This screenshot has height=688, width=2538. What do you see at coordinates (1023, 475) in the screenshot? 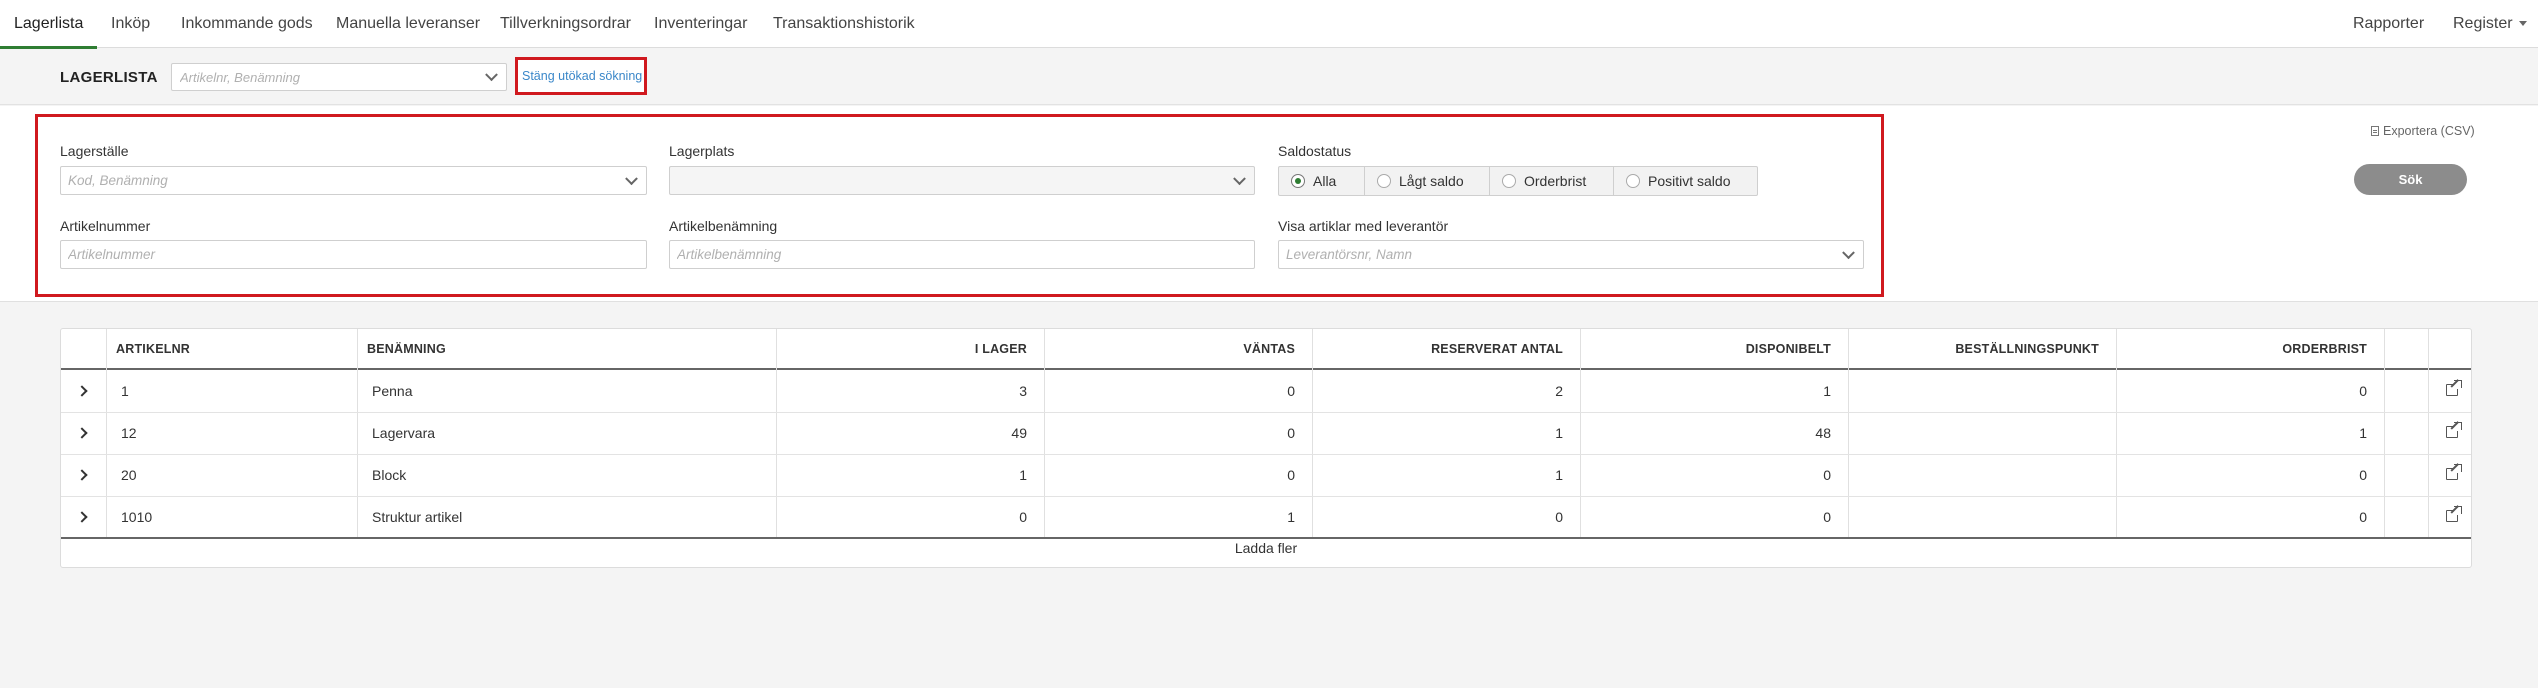
I see `cell-i-lager: 1` at bounding box center [1023, 475].